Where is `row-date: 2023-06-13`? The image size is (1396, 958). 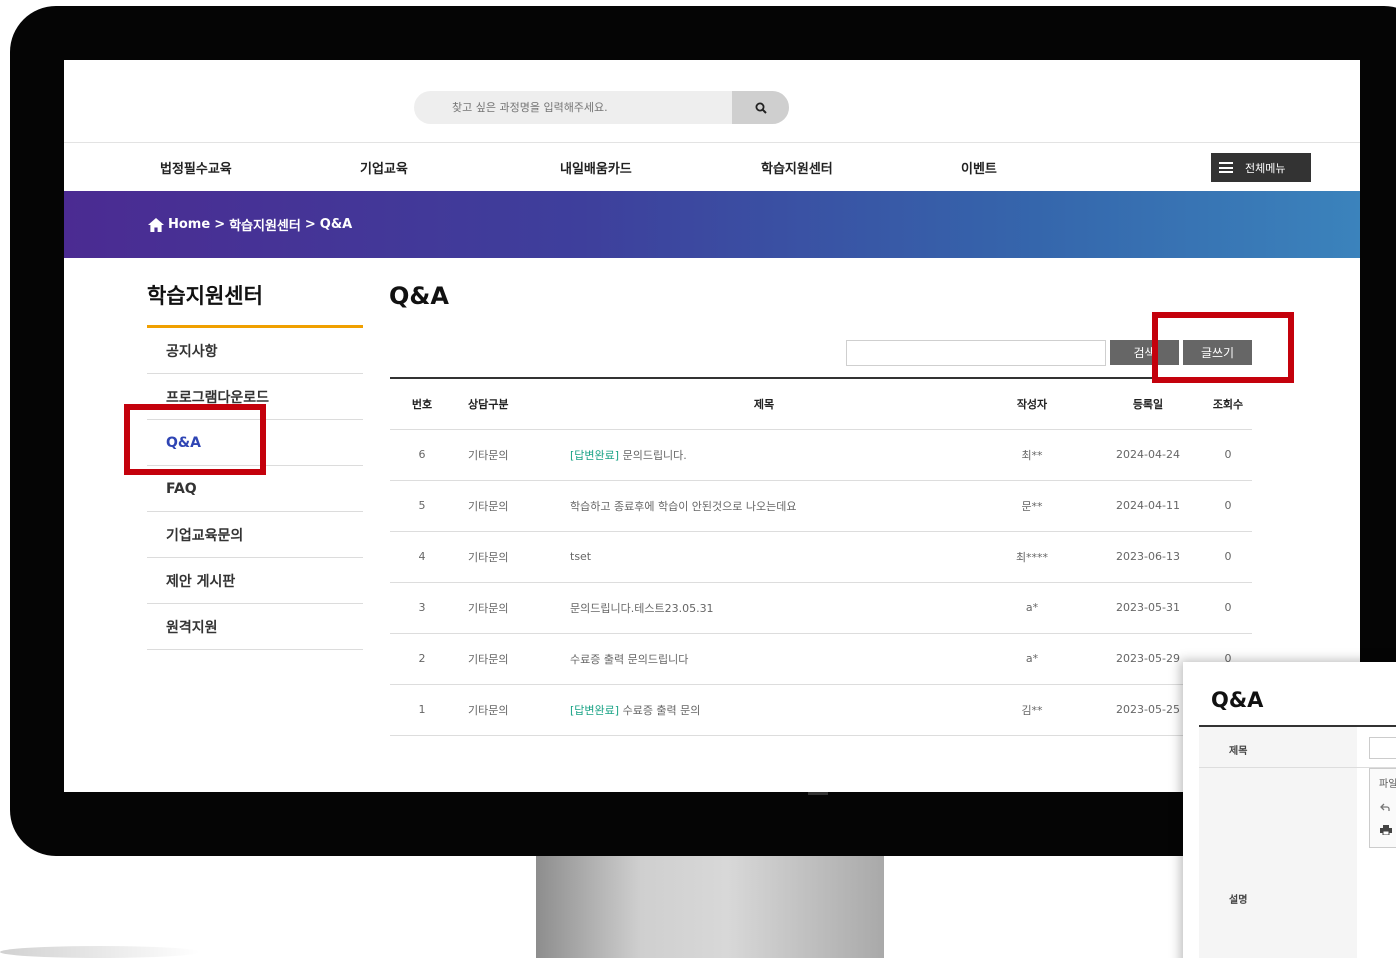
row-date: 2023-06-13 is located at coordinates (1148, 557).